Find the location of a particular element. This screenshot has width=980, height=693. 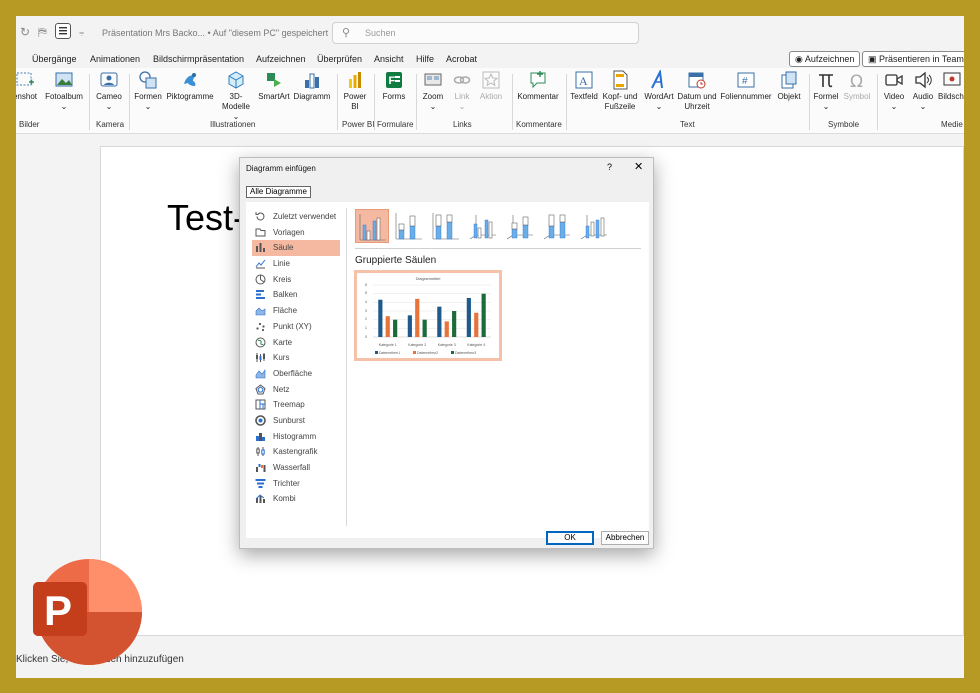

pi-icon is located at coordinates (826, 81).